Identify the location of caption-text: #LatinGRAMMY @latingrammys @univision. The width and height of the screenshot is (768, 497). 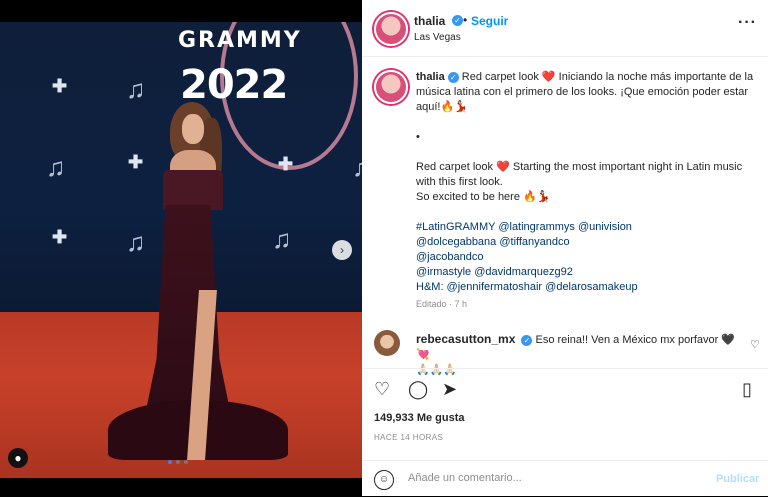
(524, 227).